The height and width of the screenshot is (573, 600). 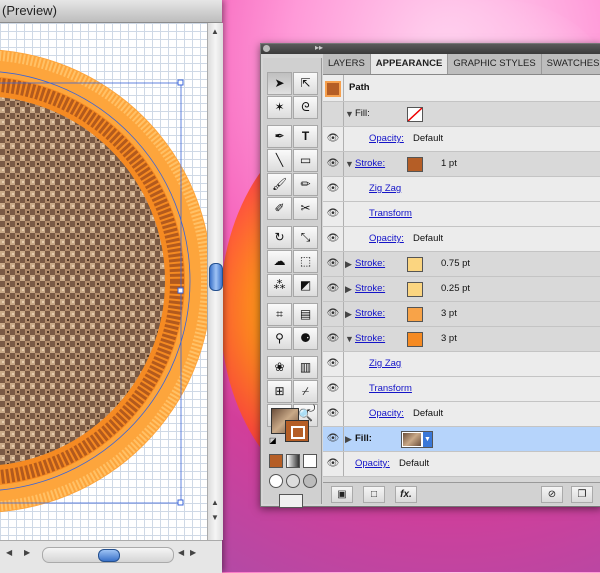 I want to click on draw-inside-icon, so click(x=310, y=481).